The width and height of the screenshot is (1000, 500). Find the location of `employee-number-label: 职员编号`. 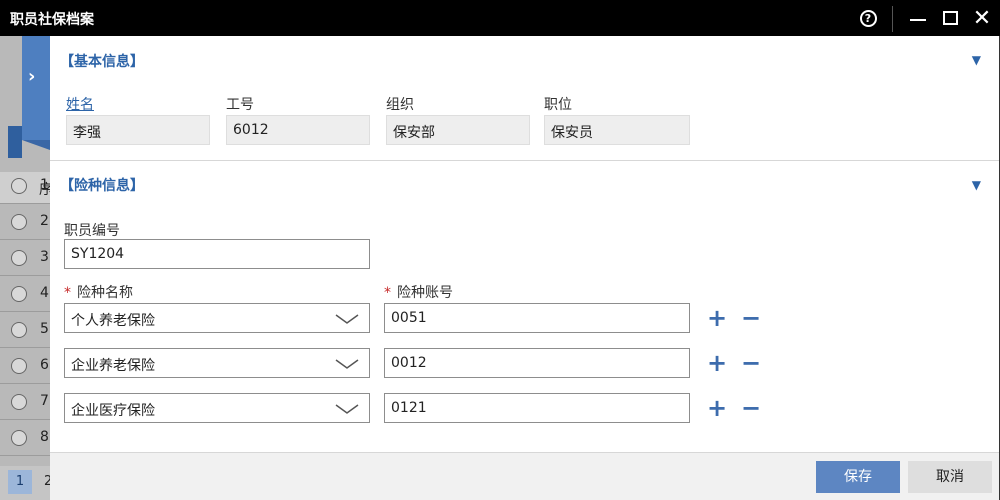

employee-number-label: 职员编号 is located at coordinates (92, 231).